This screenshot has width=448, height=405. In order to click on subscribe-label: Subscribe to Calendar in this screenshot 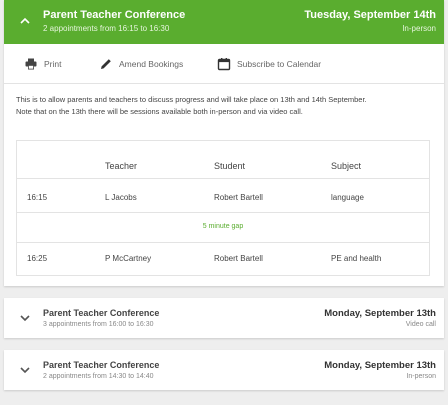, I will do `click(279, 64)`.